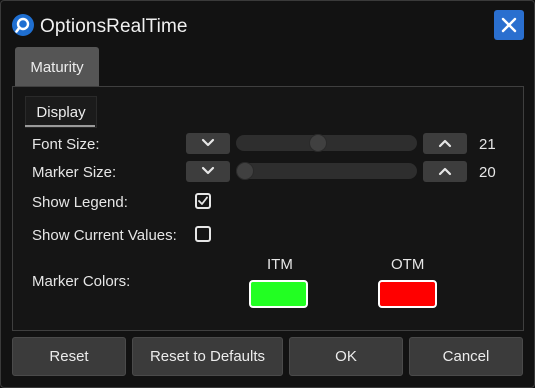 This screenshot has width=535, height=388. What do you see at coordinates (203, 234) in the screenshot?
I see `show-current-values-checkbox` at bounding box center [203, 234].